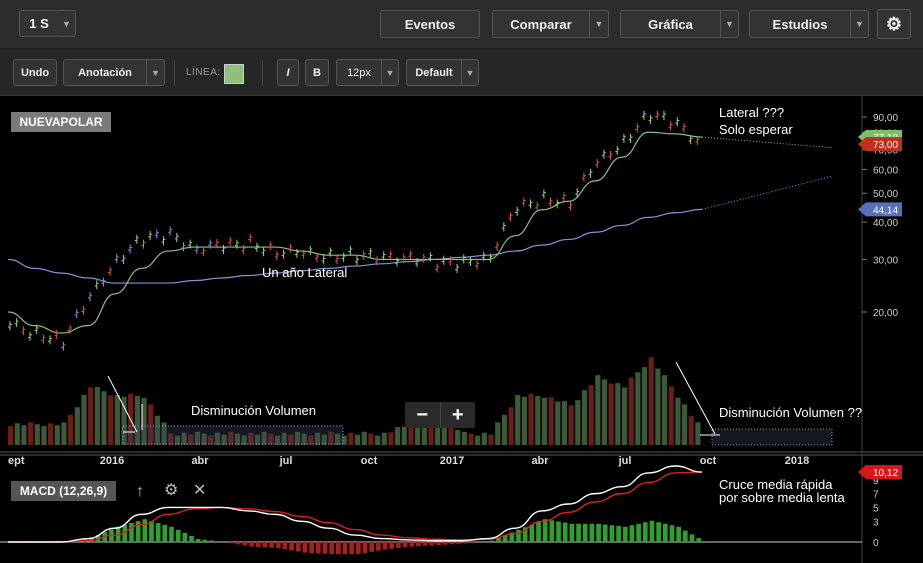 The image size is (923, 563). I want to click on eventos-label: Eventos, so click(430, 24).